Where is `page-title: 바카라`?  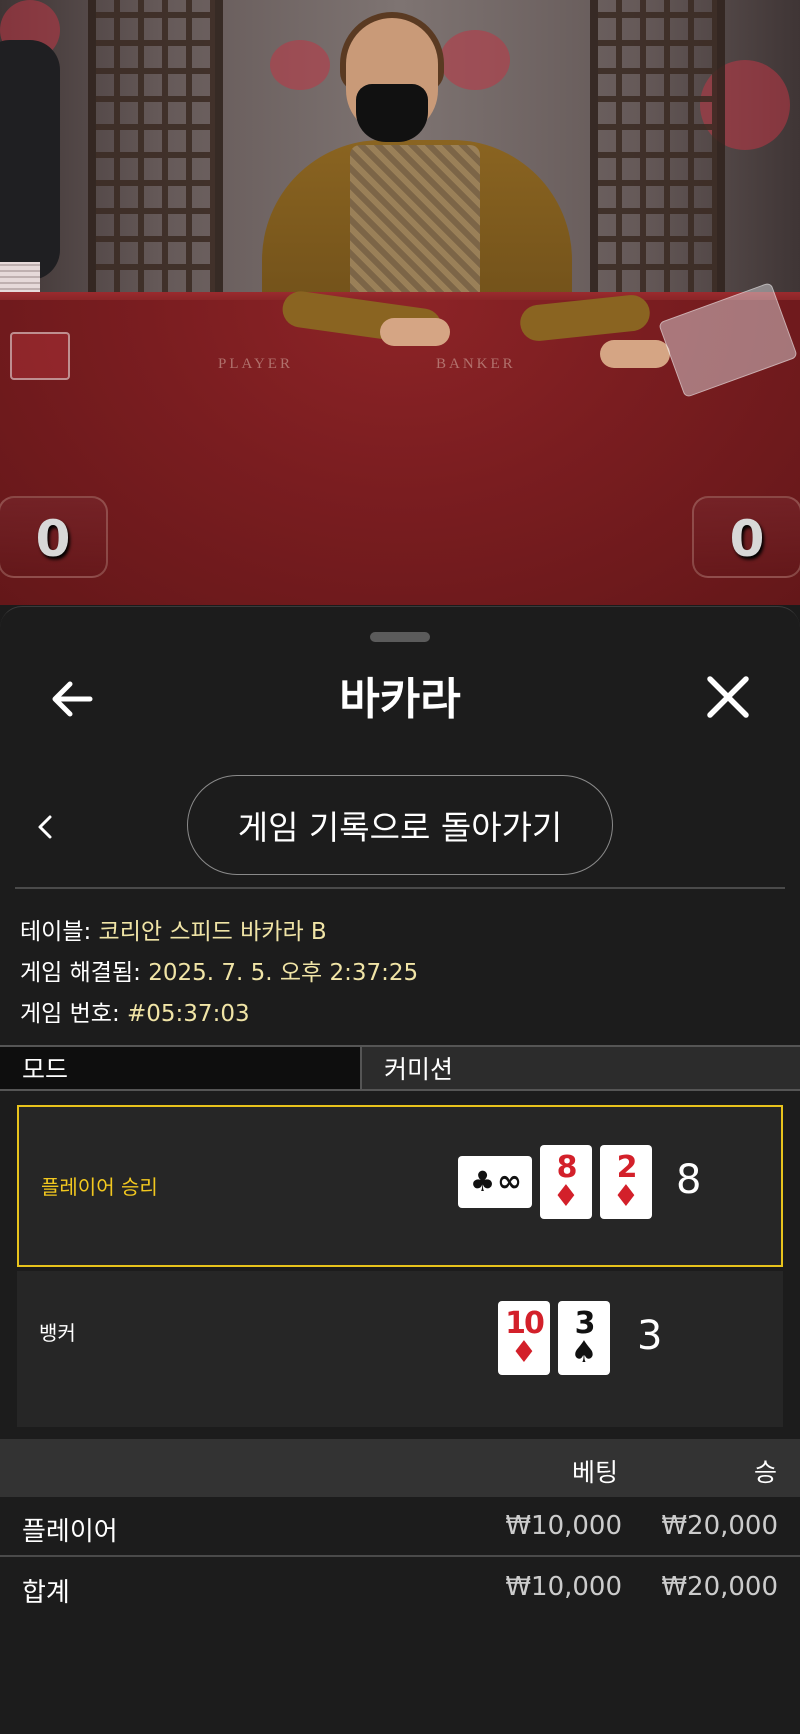
page-title: 바카라 is located at coordinates (400, 699).